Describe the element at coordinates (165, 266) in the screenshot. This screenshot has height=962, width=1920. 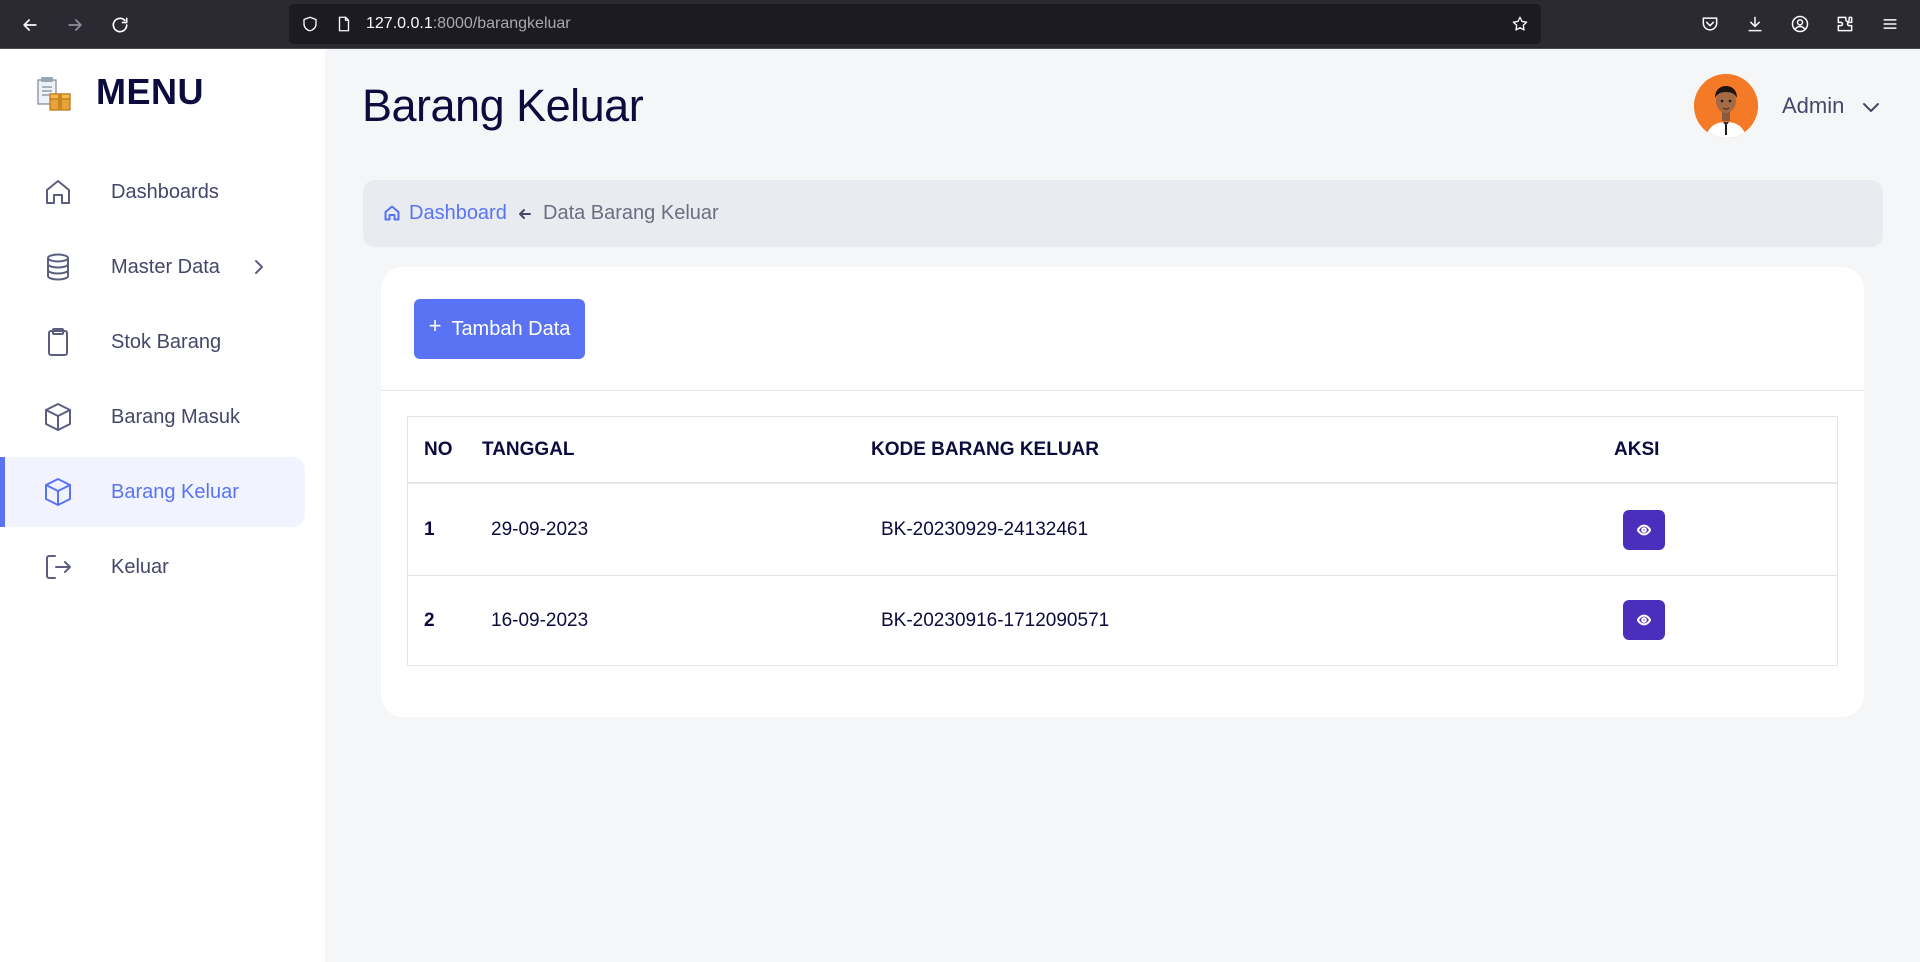
I see `sidebar-item-label: Master Data` at that location.